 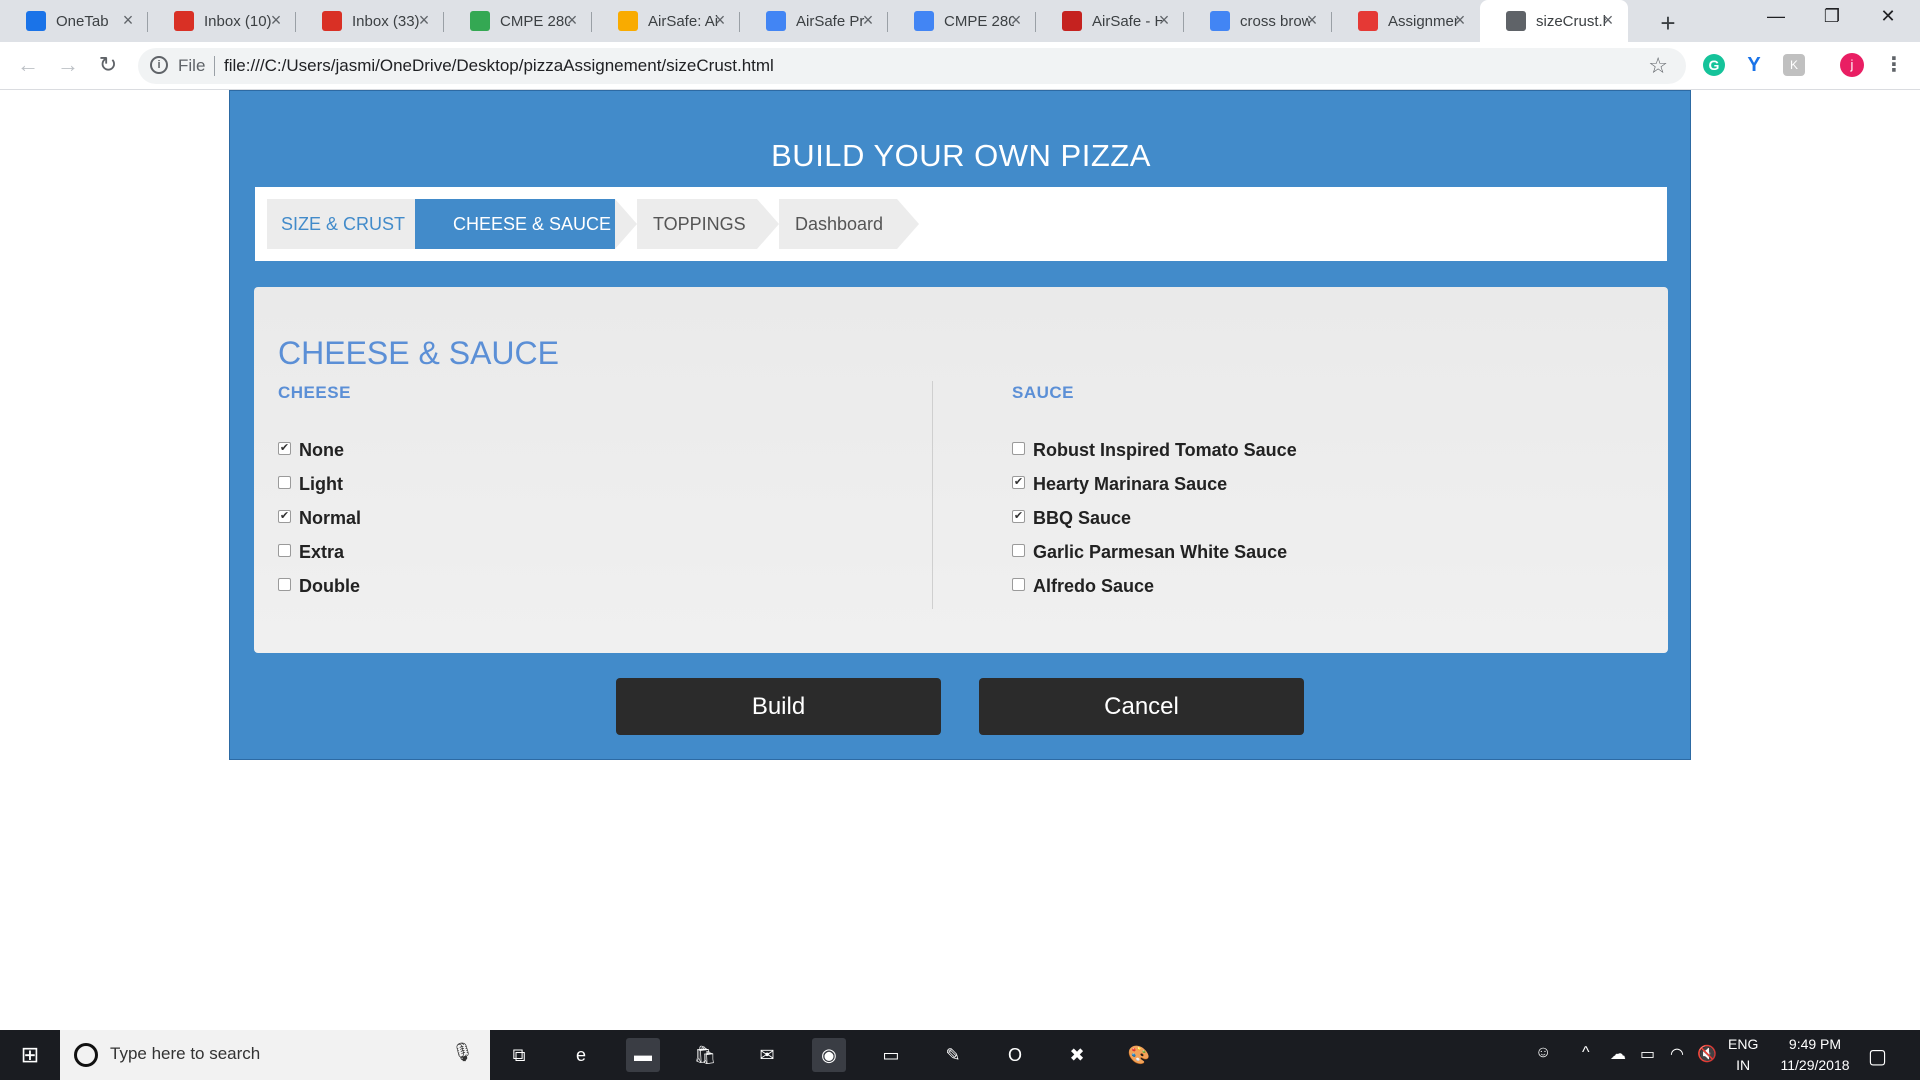 What do you see at coordinates (1743, 1055) in the screenshot?
I see `language-indicator: ENG IN` at bounding box center [1743, 1055].